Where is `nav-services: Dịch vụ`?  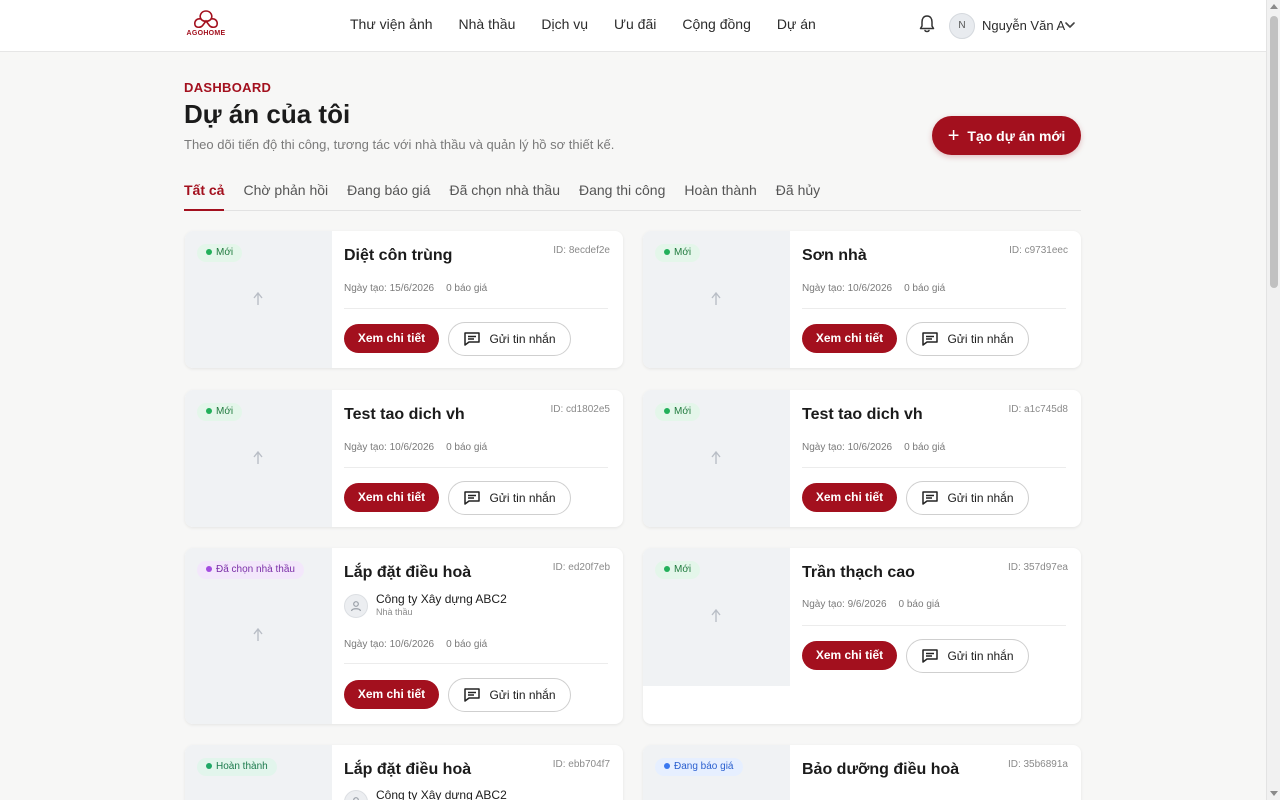
nav-services: Dịch vụ is located at coordinates (564, 24).